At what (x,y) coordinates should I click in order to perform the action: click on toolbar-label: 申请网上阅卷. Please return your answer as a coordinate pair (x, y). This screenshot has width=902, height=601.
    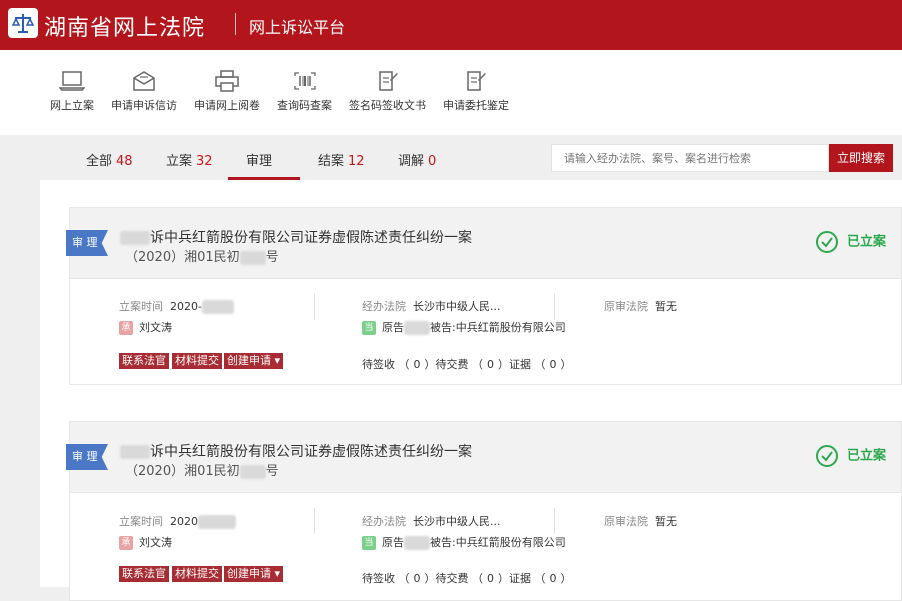
    Looking at the image, I should click on (227, 105).